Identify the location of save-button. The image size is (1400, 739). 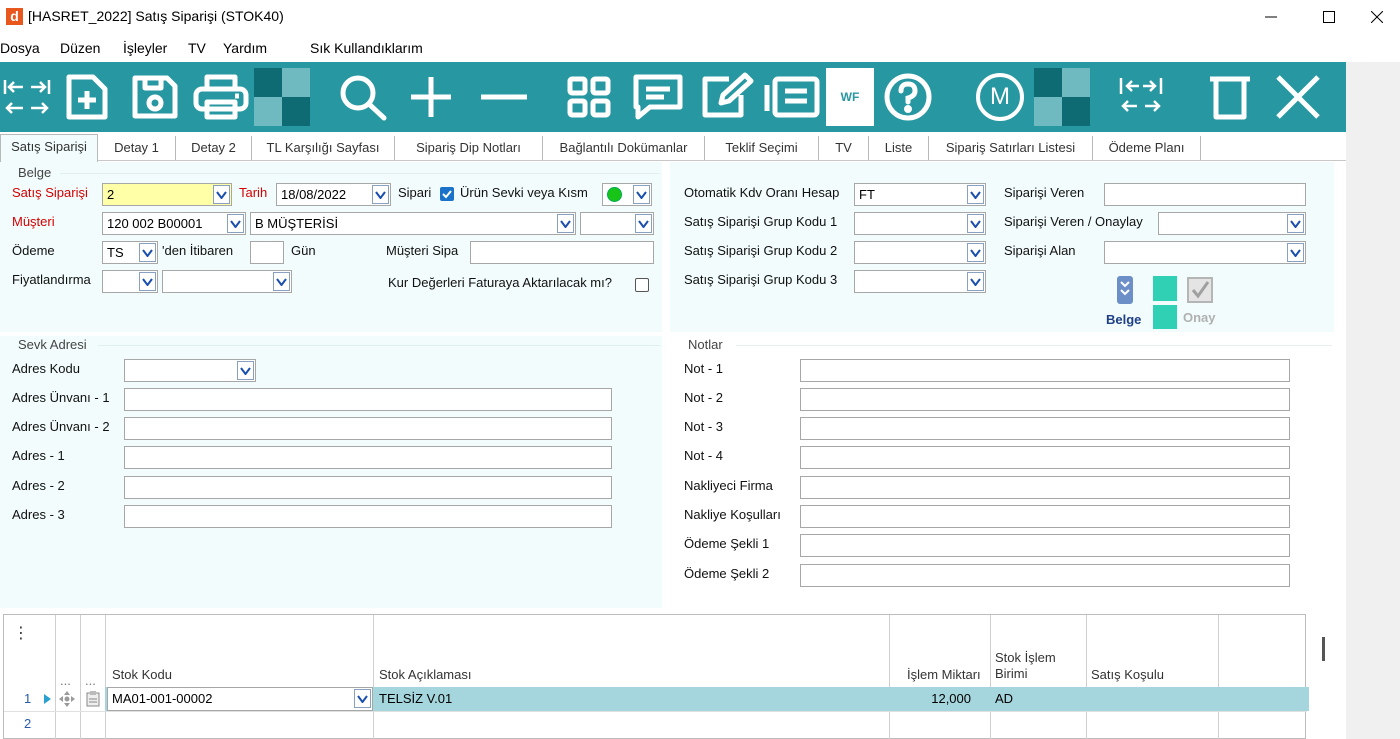
(155, 97).